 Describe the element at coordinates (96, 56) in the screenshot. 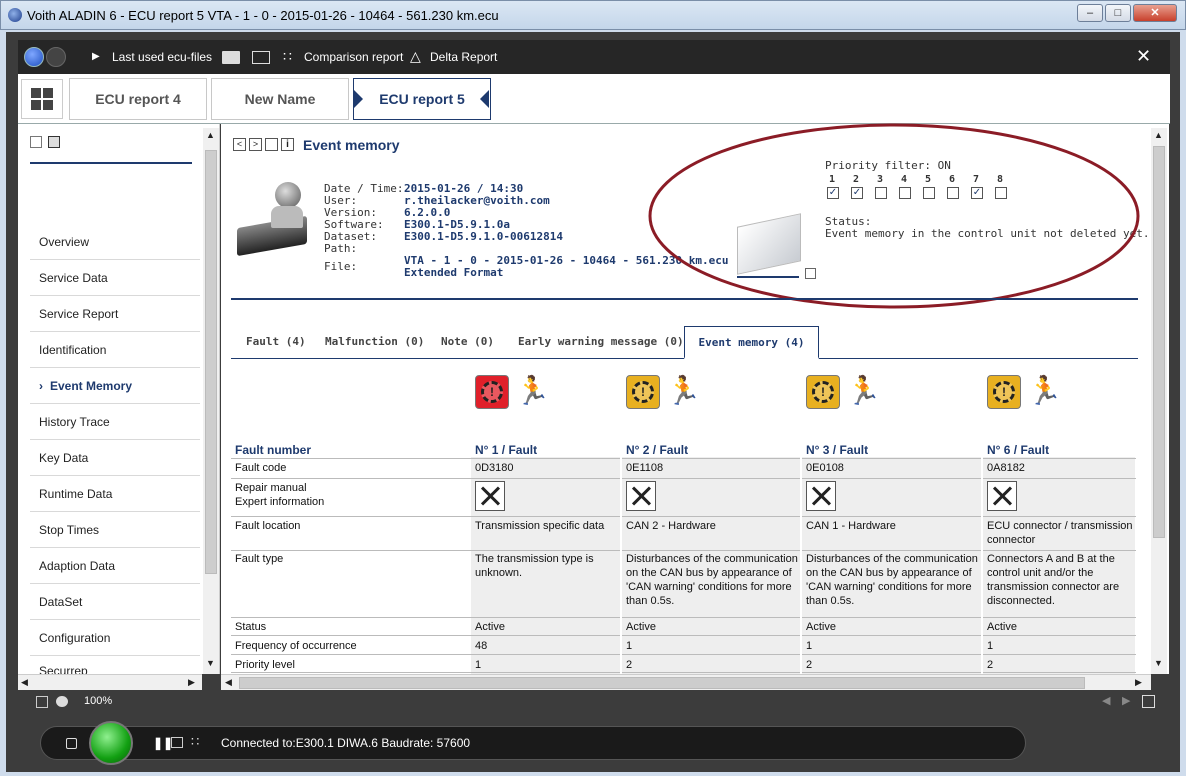

I see `play-icon: ▶` at that location.